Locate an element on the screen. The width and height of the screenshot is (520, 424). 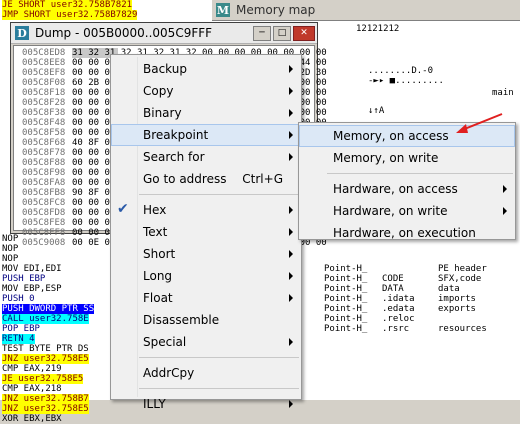
disasm-line: NOP is located at coordinates (58, 259).